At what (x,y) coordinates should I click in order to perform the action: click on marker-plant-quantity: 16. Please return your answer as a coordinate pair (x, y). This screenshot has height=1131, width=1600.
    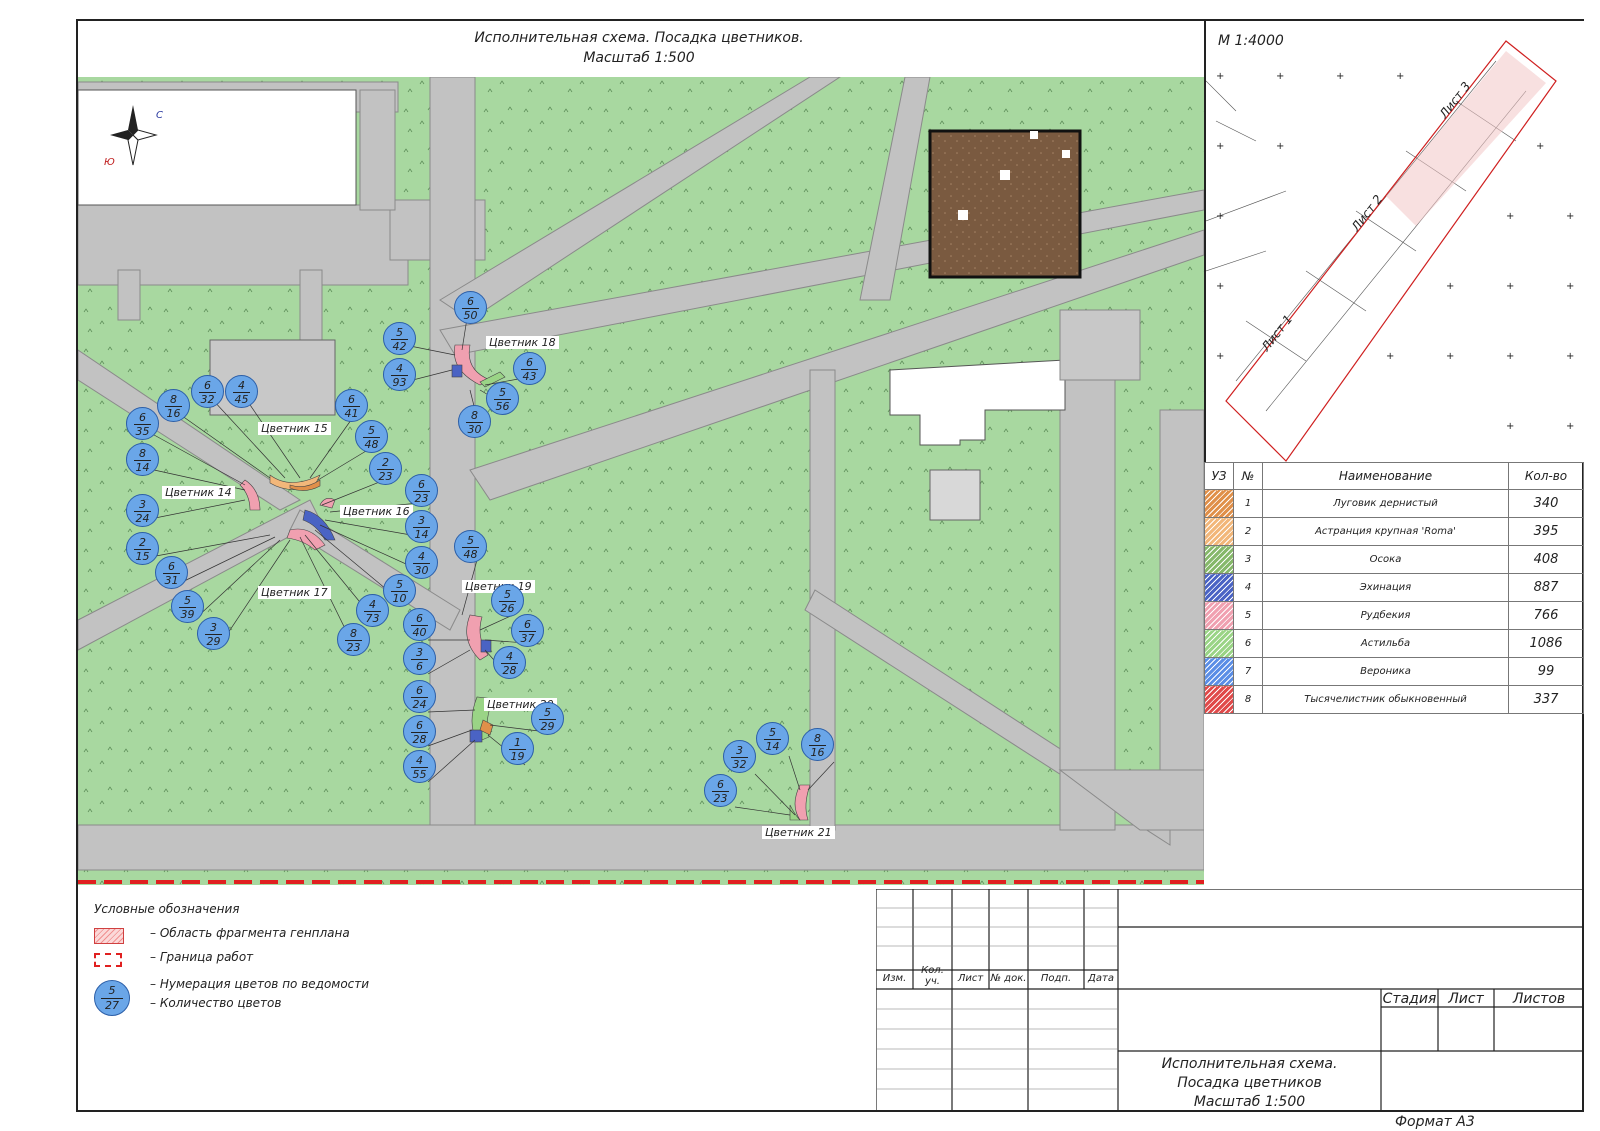
    Looking at the image, I should click on (817, 752).